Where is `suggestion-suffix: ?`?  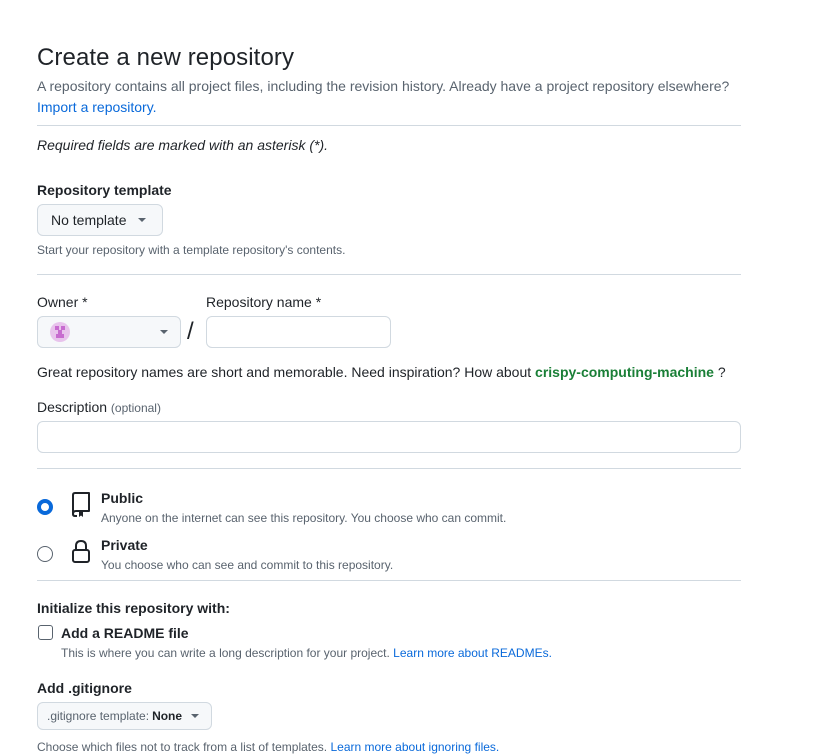 suggestion-suffix: ? is located at coordinates (721, 372).